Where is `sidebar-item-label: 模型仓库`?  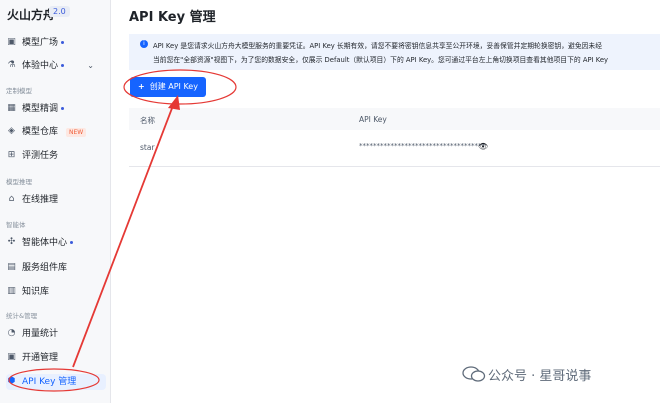
sidebar-item-label: 模型仓库 is located at coordinates (40, 132).